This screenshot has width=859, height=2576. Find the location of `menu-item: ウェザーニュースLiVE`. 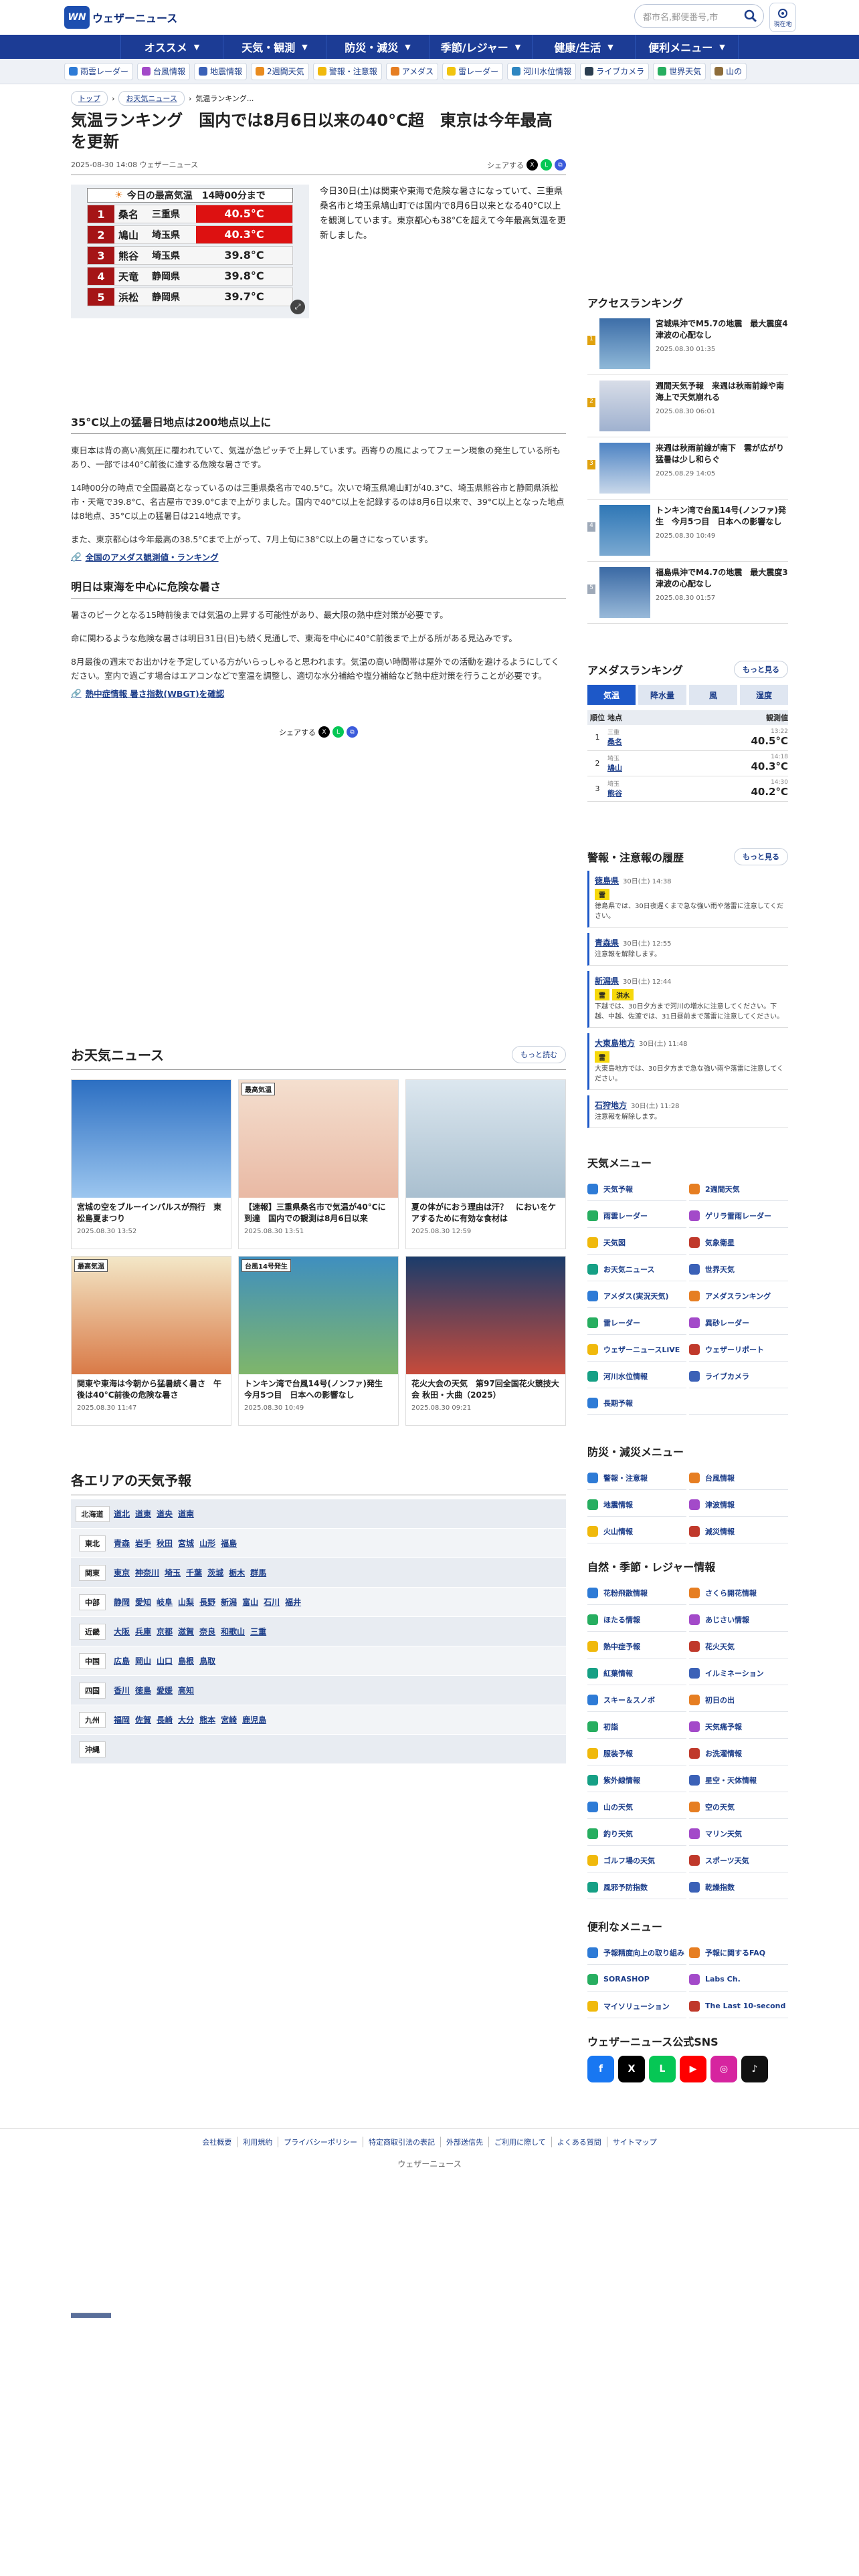

menu-item: ウェザーニュースLiVE is located at coordinates (636, 1349).